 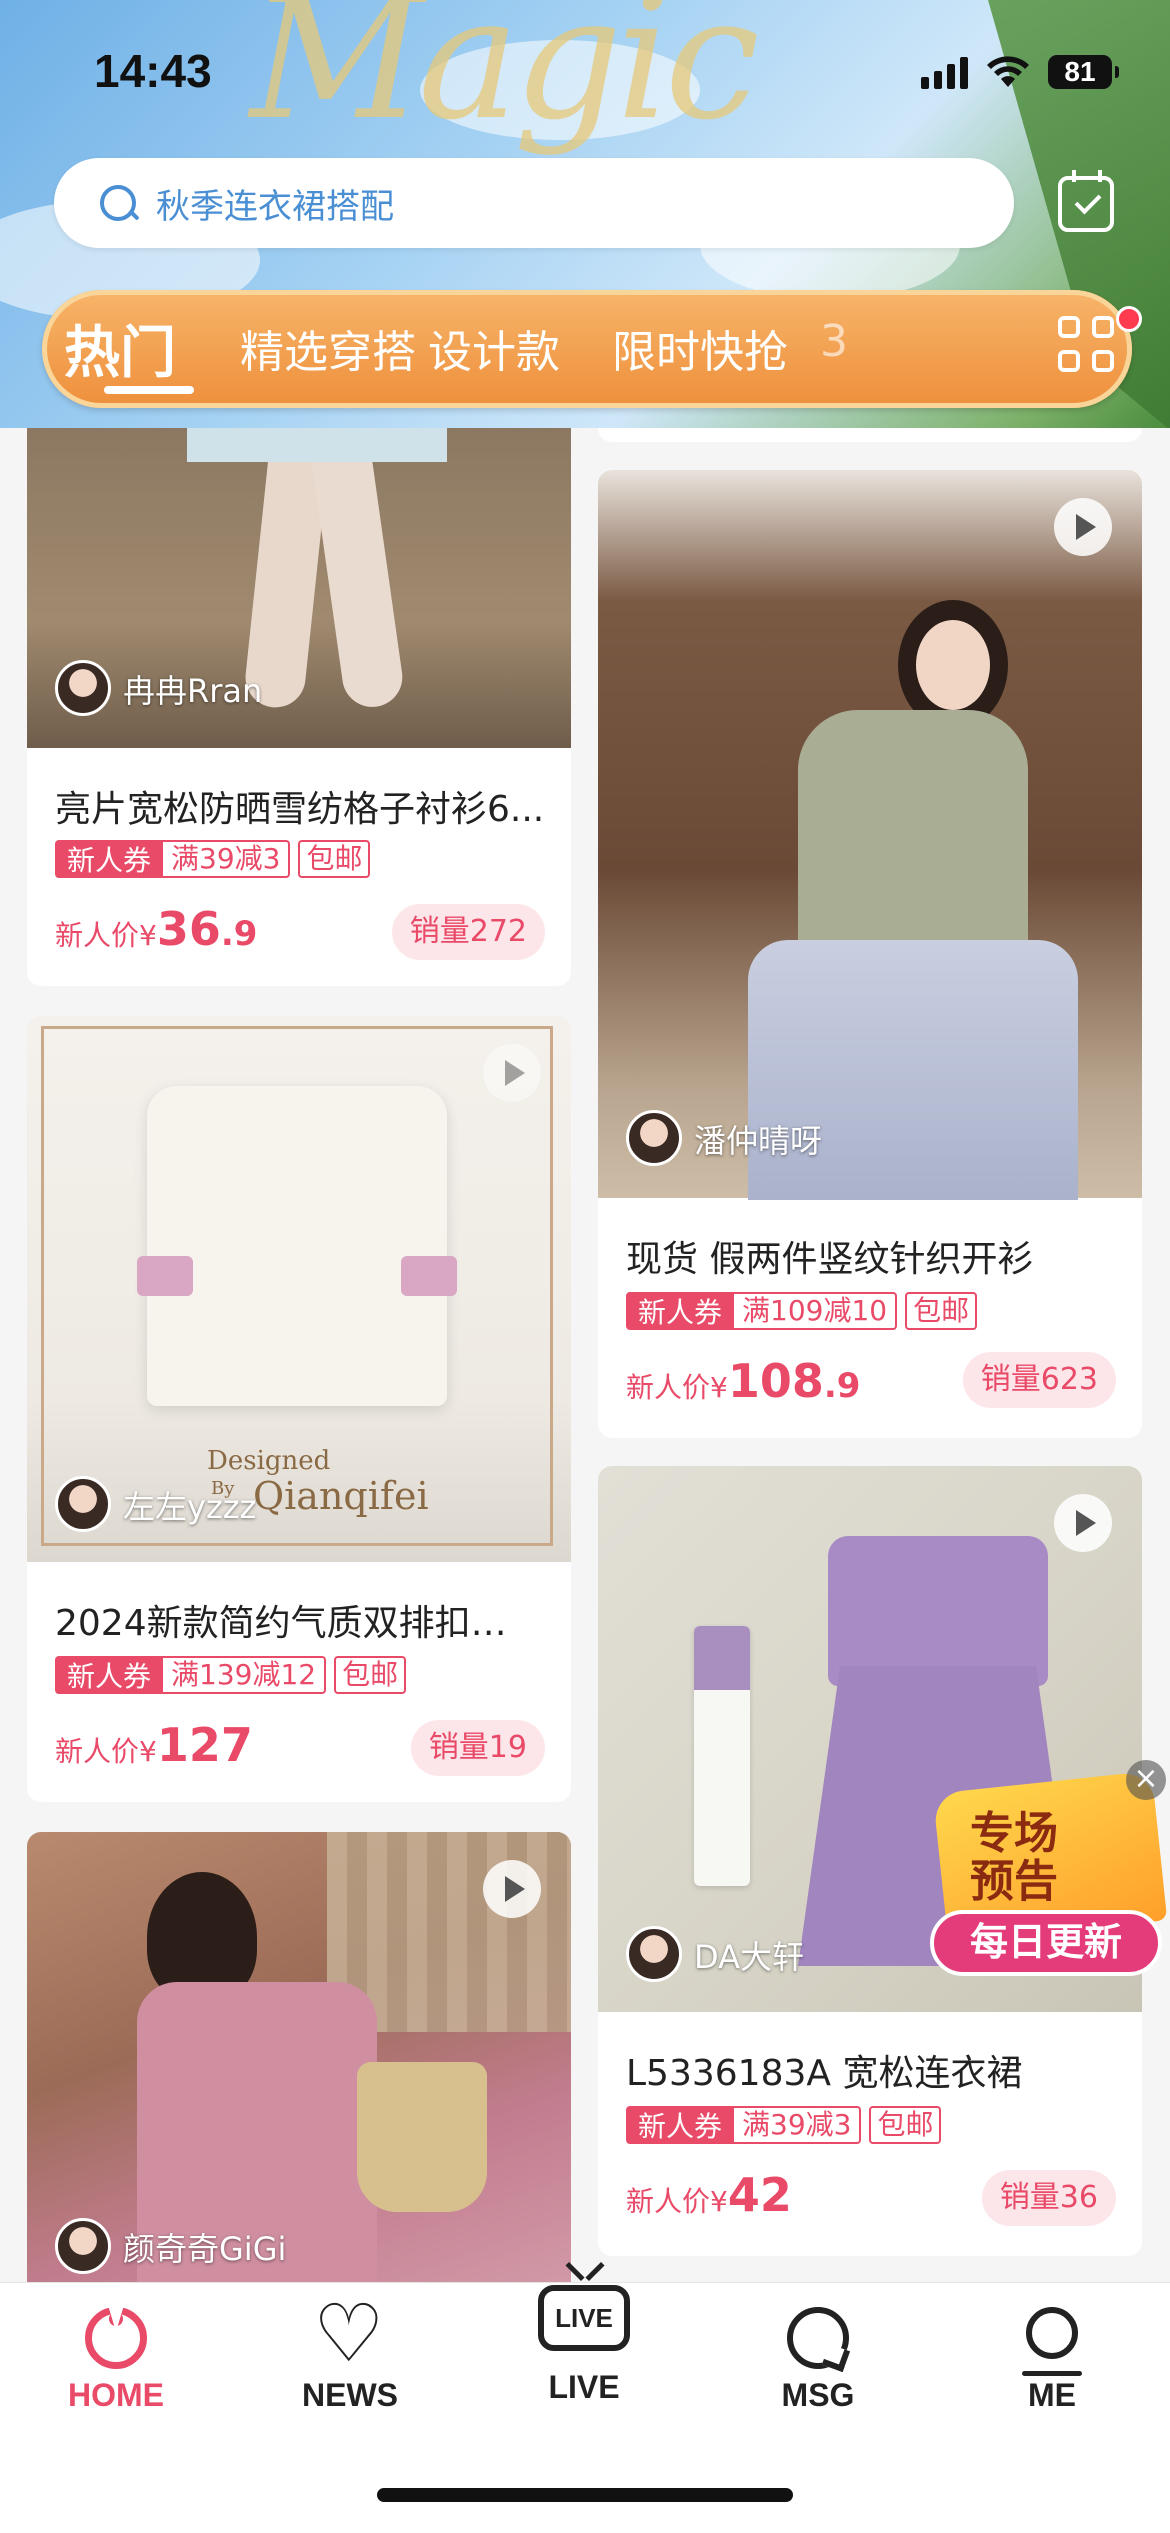 I want to click on sales-count: 销量36, so click(x=1048, y=2198).